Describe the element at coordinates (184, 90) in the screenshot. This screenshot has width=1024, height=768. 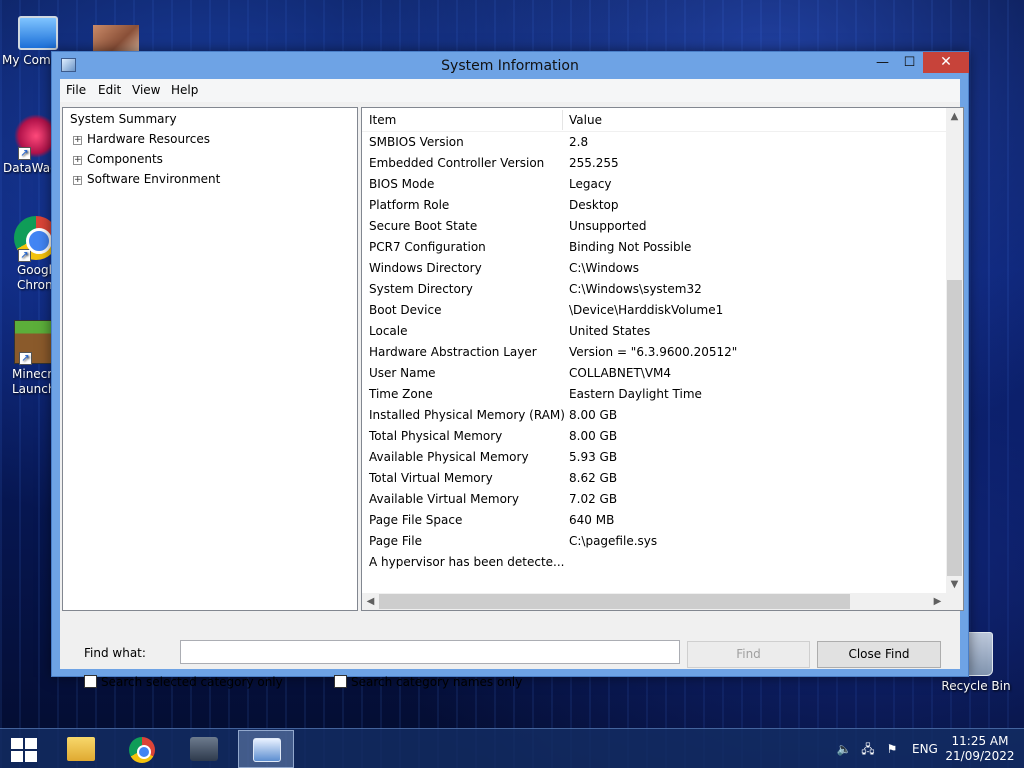
I see `menu-help: Help` at that location.